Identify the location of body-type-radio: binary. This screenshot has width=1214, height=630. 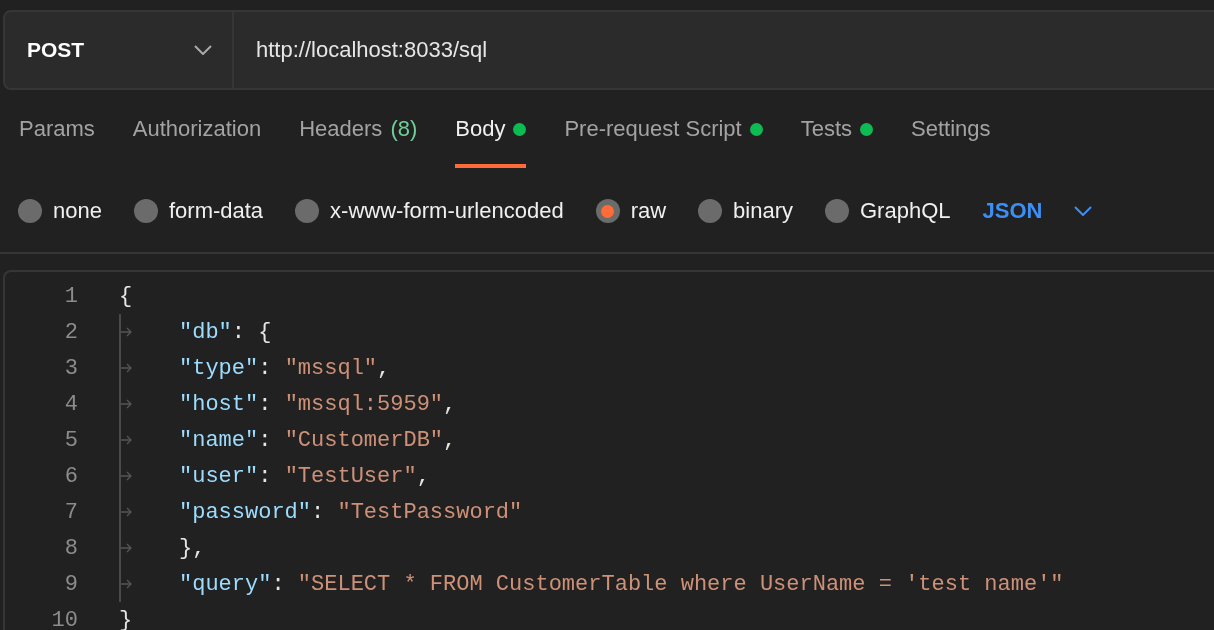
(745, 211).